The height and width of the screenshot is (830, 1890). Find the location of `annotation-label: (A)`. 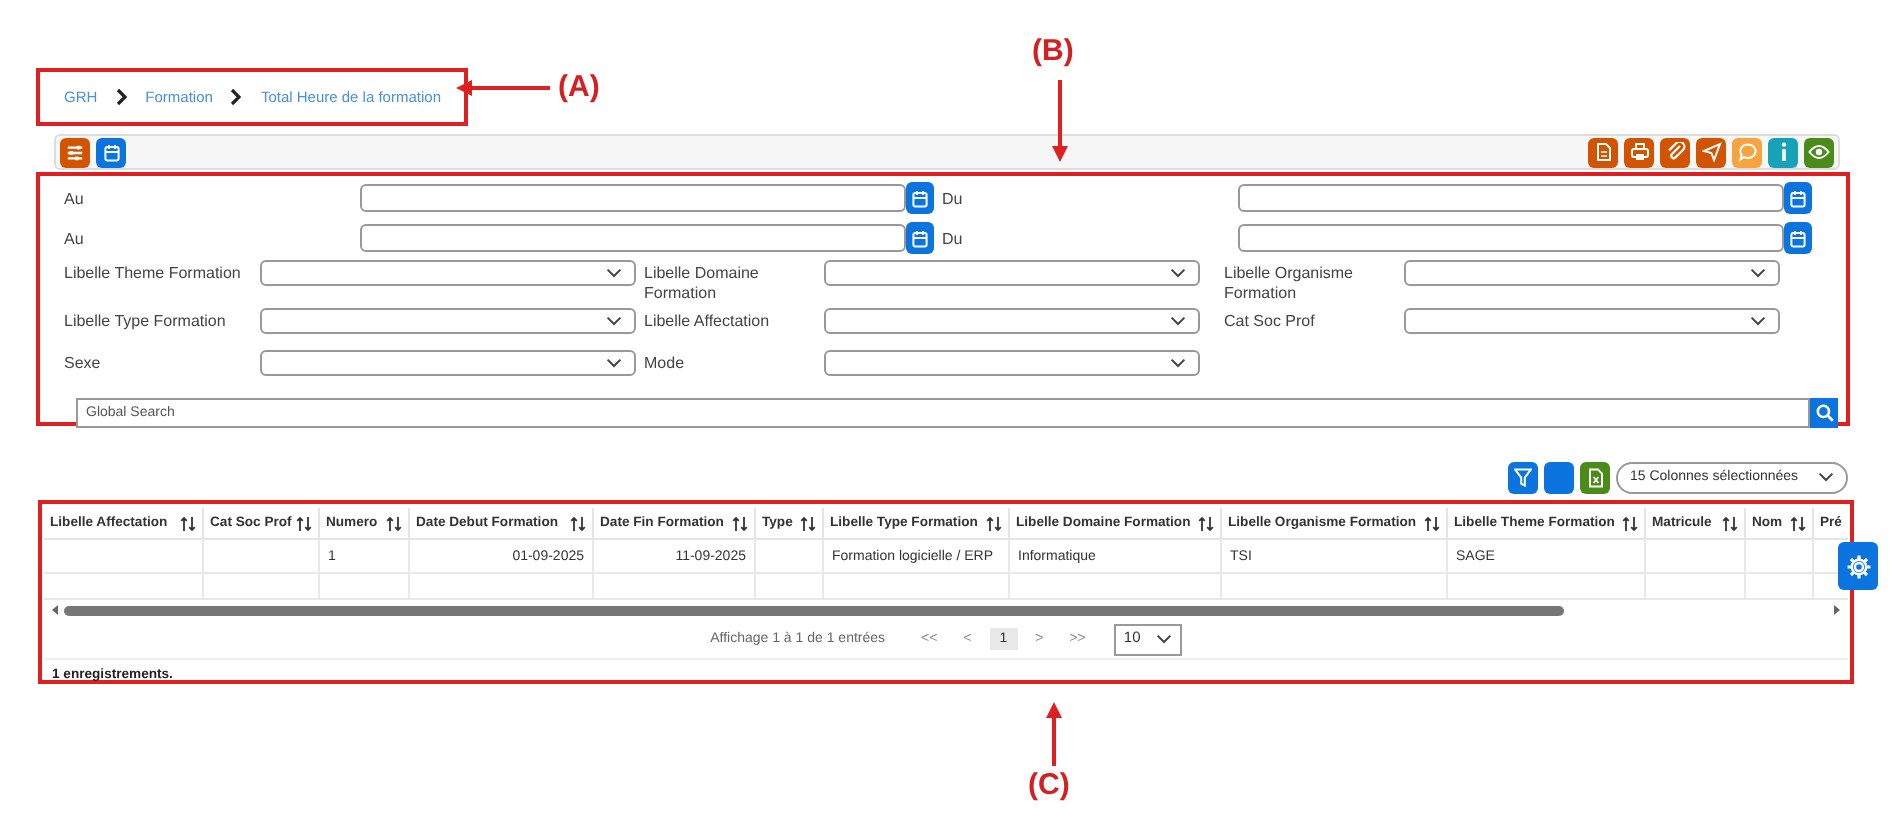

annotation-label: (A) is located at coordinates (579, 87).